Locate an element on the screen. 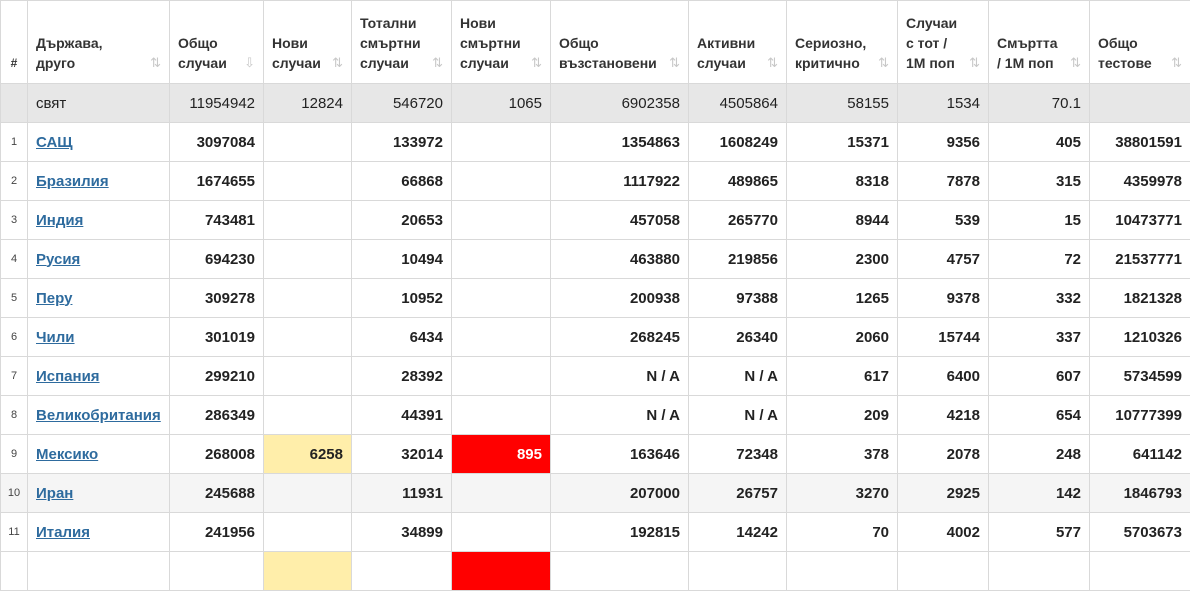 The height and width of the screenshot is (591, 1190). country-cell: Индия is located at coordinates (99, 220).